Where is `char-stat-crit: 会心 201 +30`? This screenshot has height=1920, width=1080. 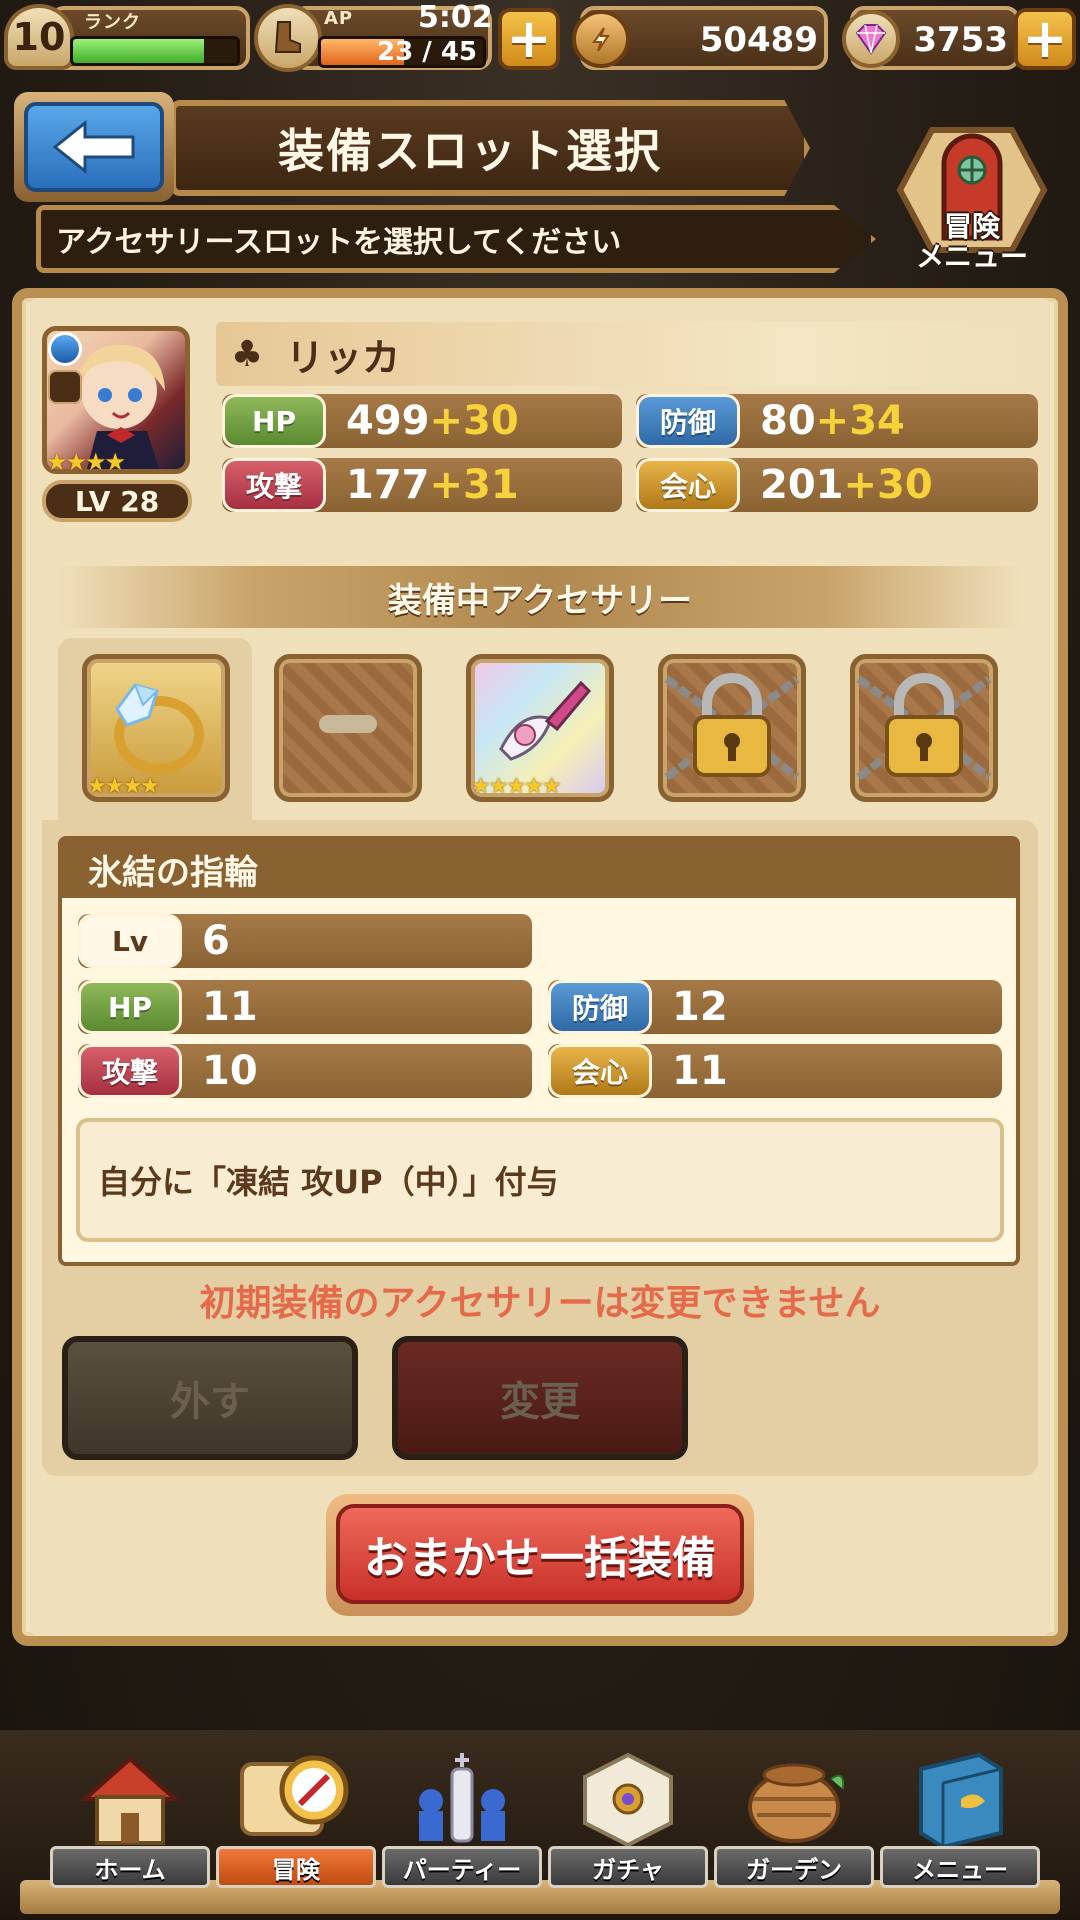
char-stat-crit: 会心 201 +30 is located at coordinates (837, 485).